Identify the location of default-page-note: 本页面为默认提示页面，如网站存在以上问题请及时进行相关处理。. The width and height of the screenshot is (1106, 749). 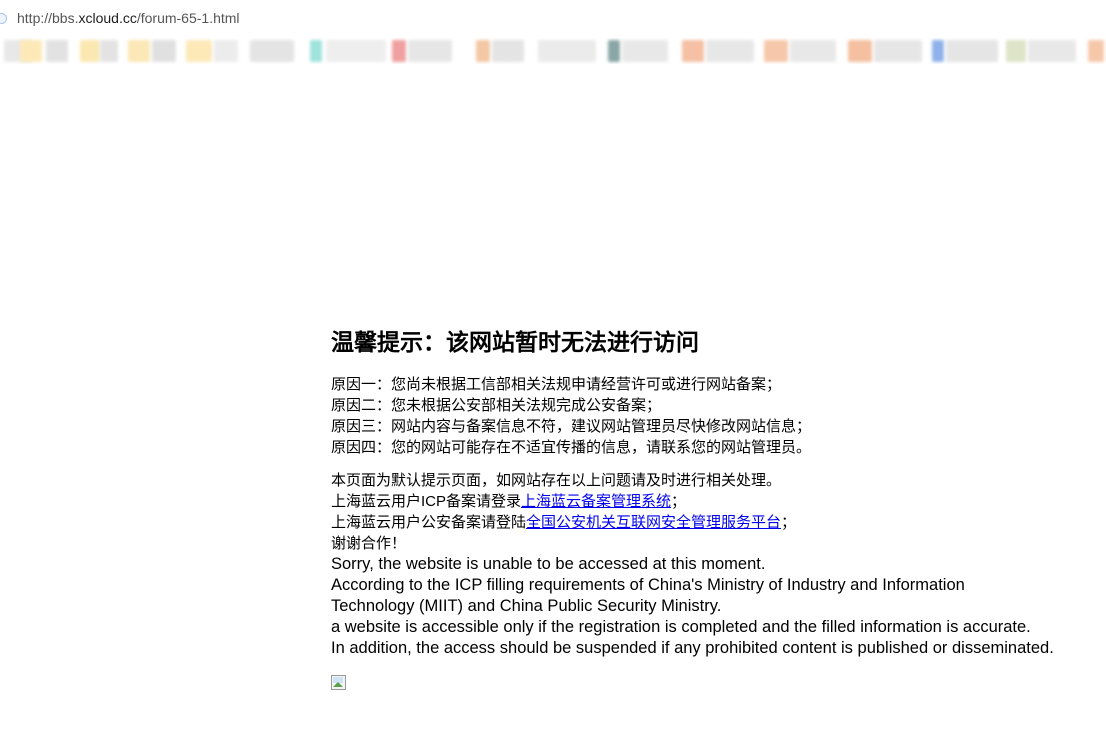
(556, 480).